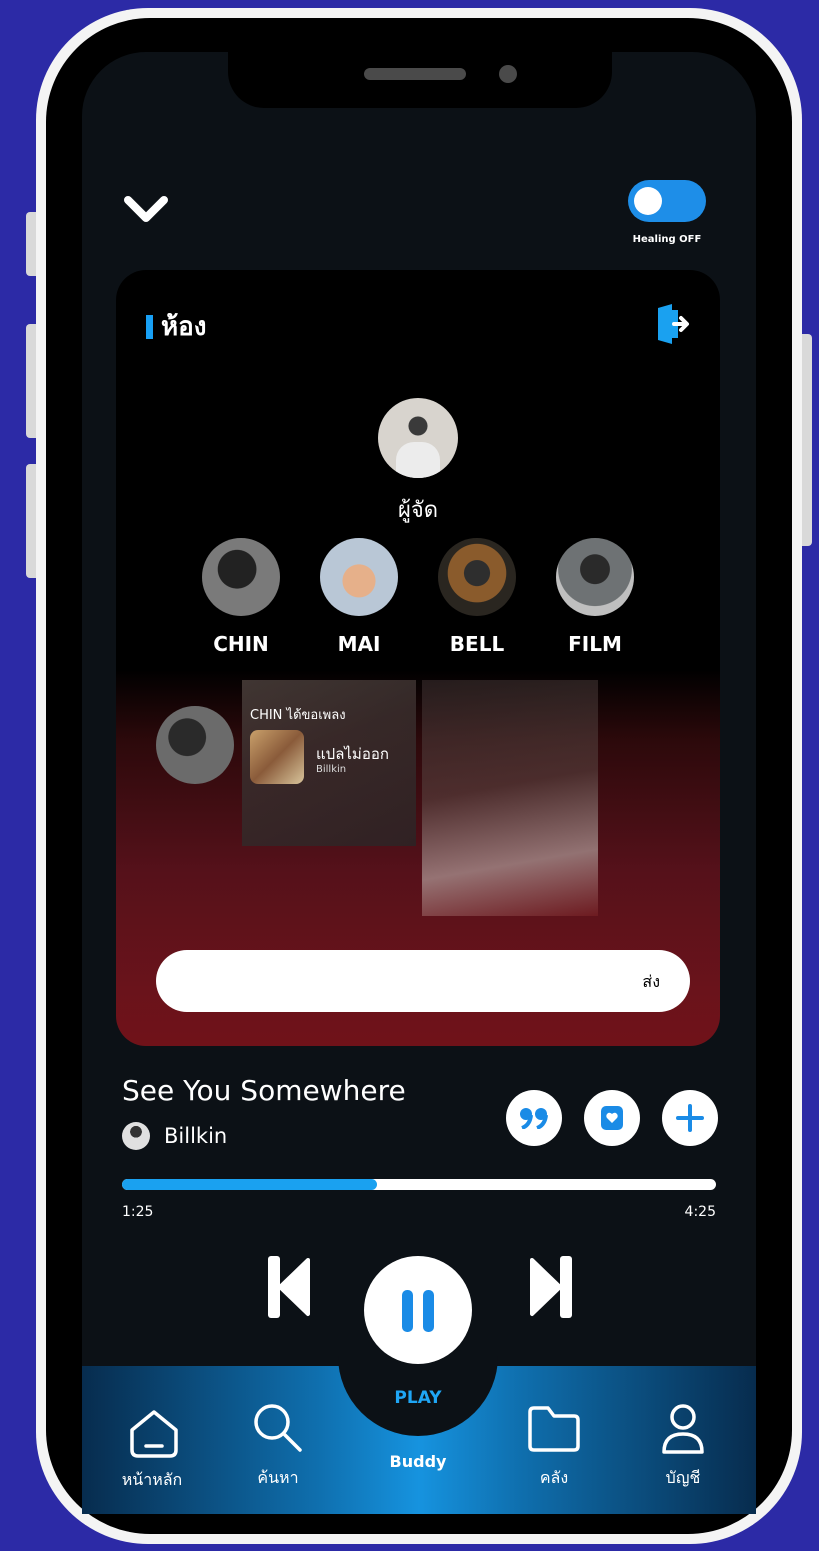  Describe the element at coordinates (418, 438) in the screenshot. I see `host-avatar` at that location.